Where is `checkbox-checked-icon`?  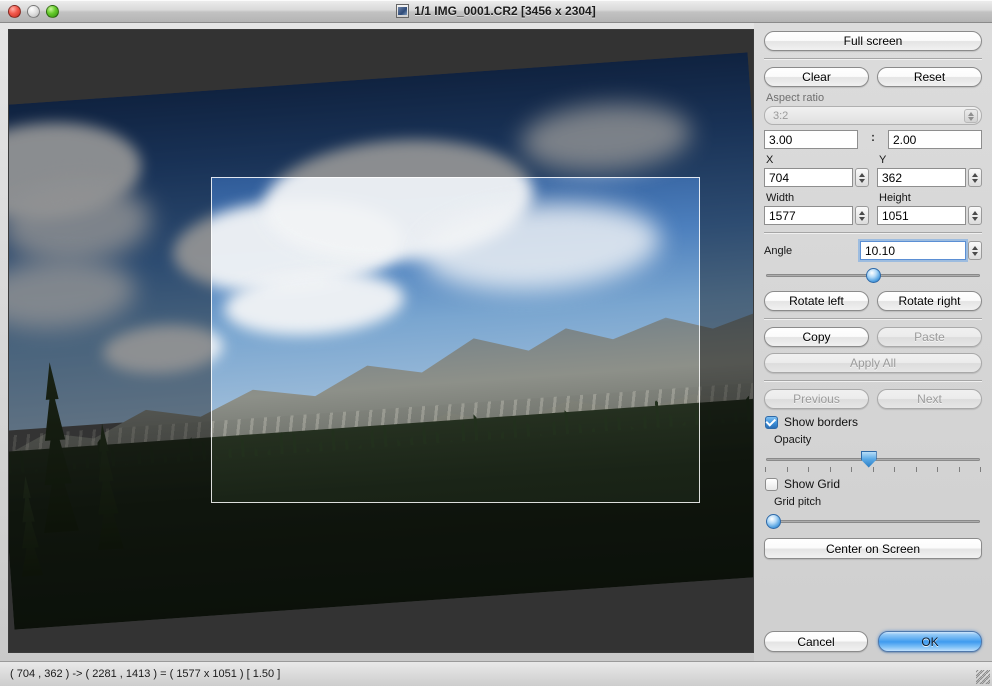
checkbox-checked-icon is located at coordinates (771, 422).